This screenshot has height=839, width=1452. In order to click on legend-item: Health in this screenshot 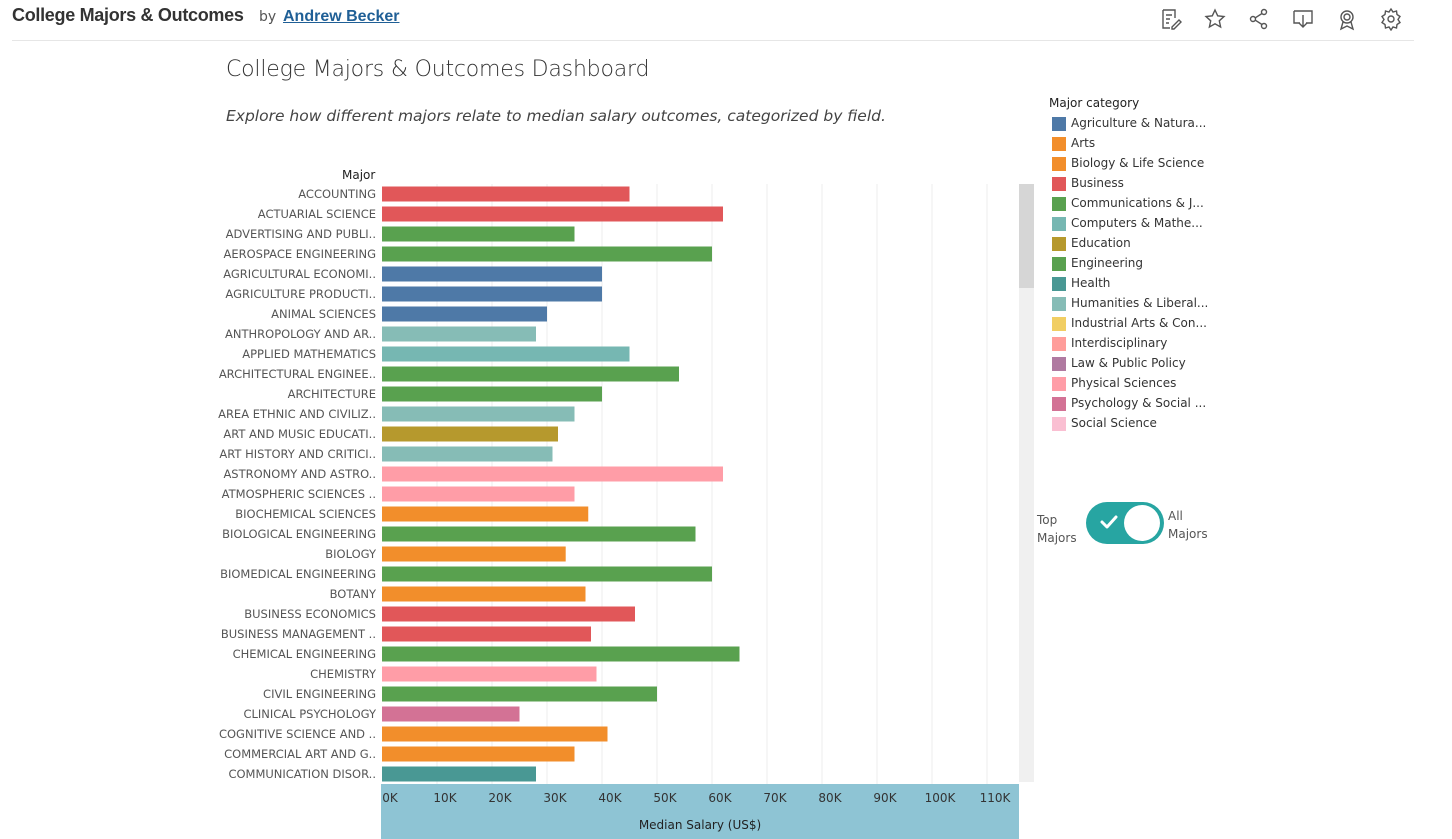, I will do `click(1094, 284)`.